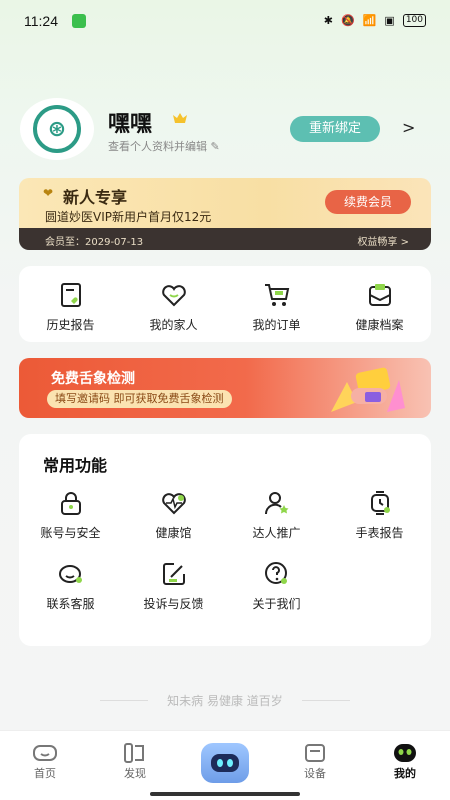  Describe the element at coordinates (408, 127) in the screenshot. I see `chevron-right-icon: >` at that location.